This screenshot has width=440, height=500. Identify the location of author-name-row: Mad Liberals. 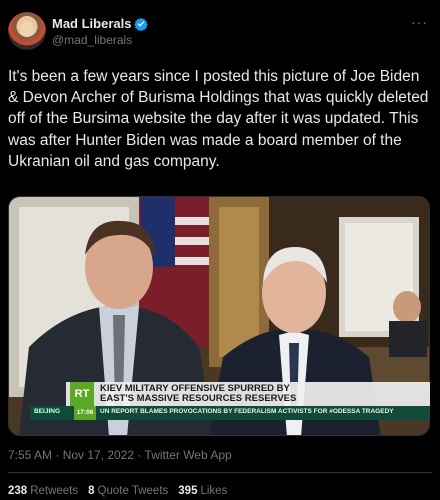
(100, 23).